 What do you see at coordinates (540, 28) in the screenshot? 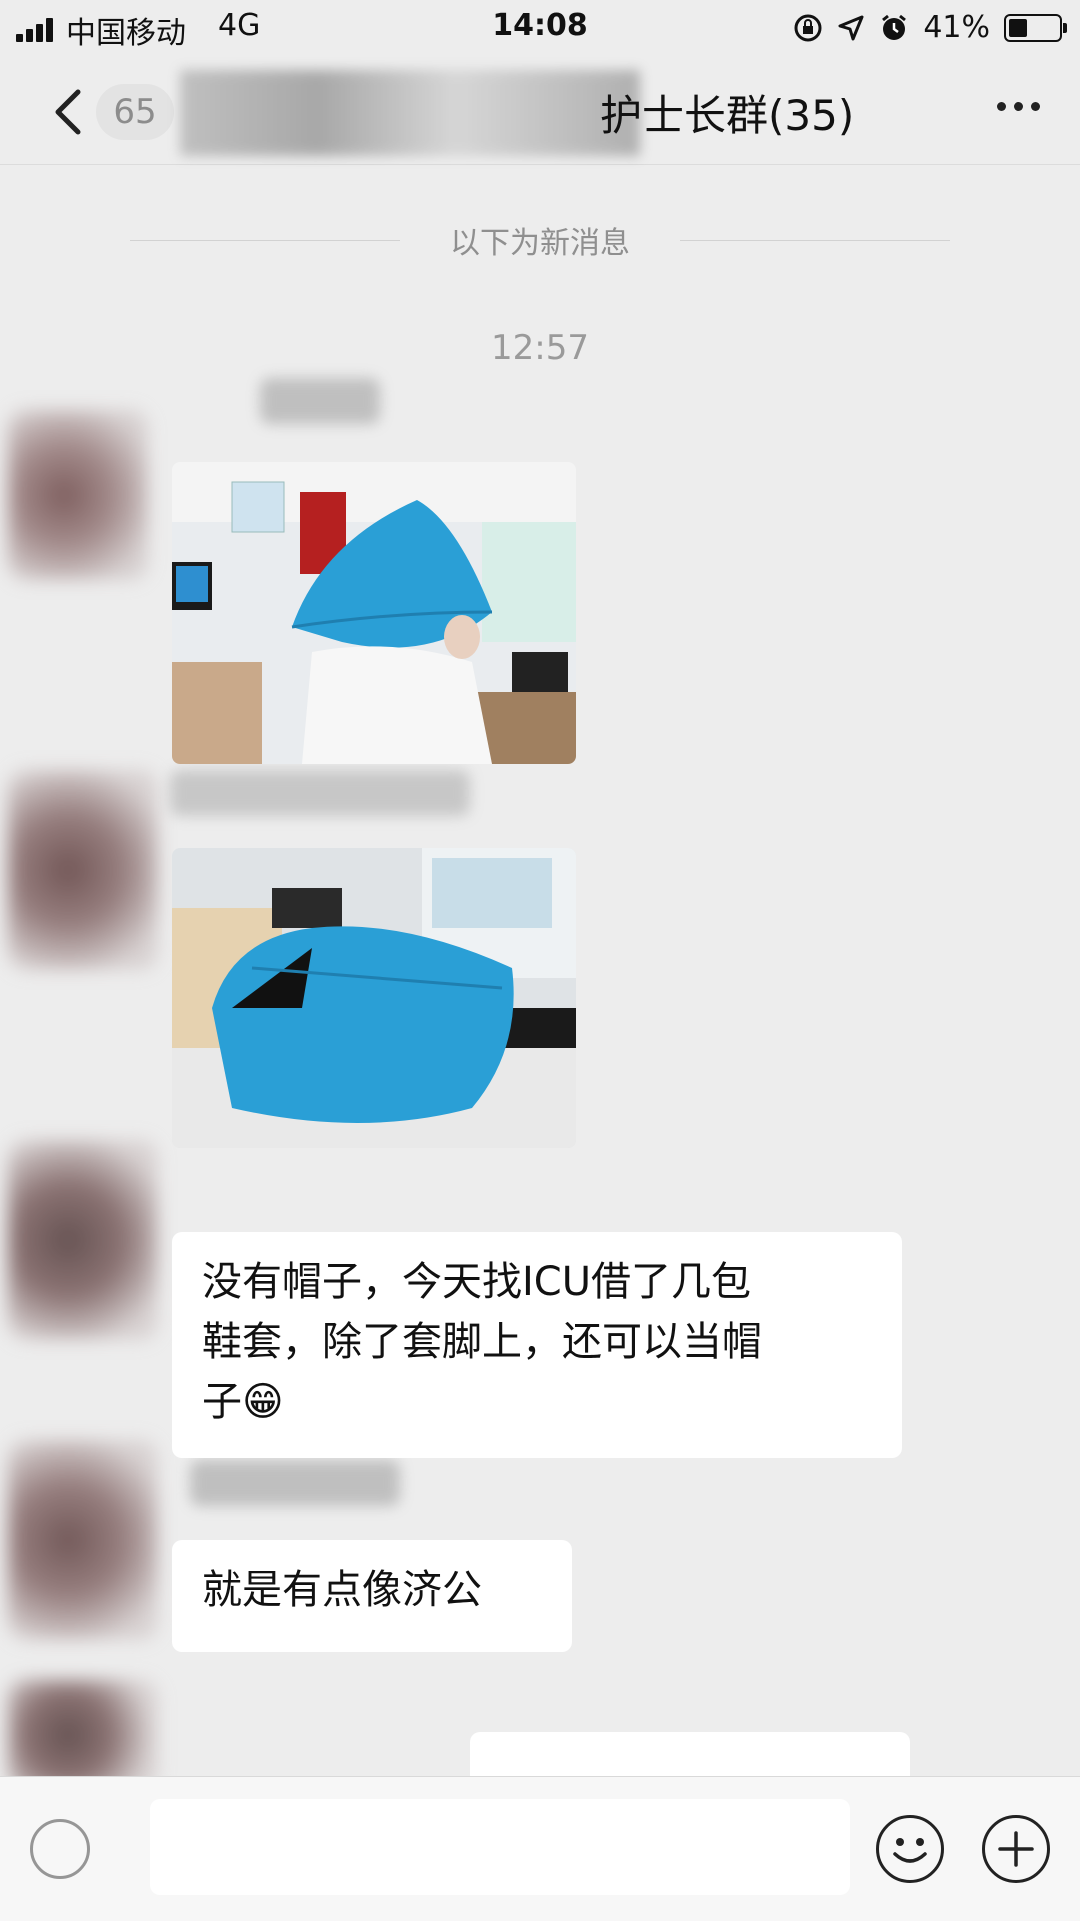
I see `status-bar: 中国移动 4G 14:08 41%` at bounding box center [540, 28].